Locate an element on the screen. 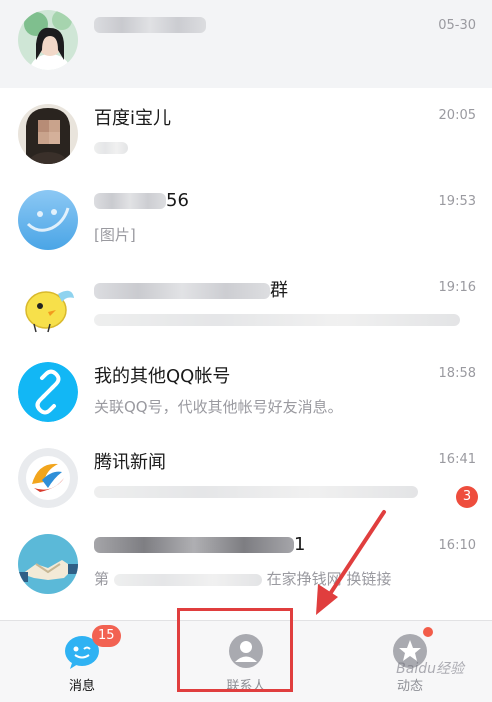 Image resolution: width=492 pixels, height=702 pixels. annotation-arrow is located at coordinates (351, 562).